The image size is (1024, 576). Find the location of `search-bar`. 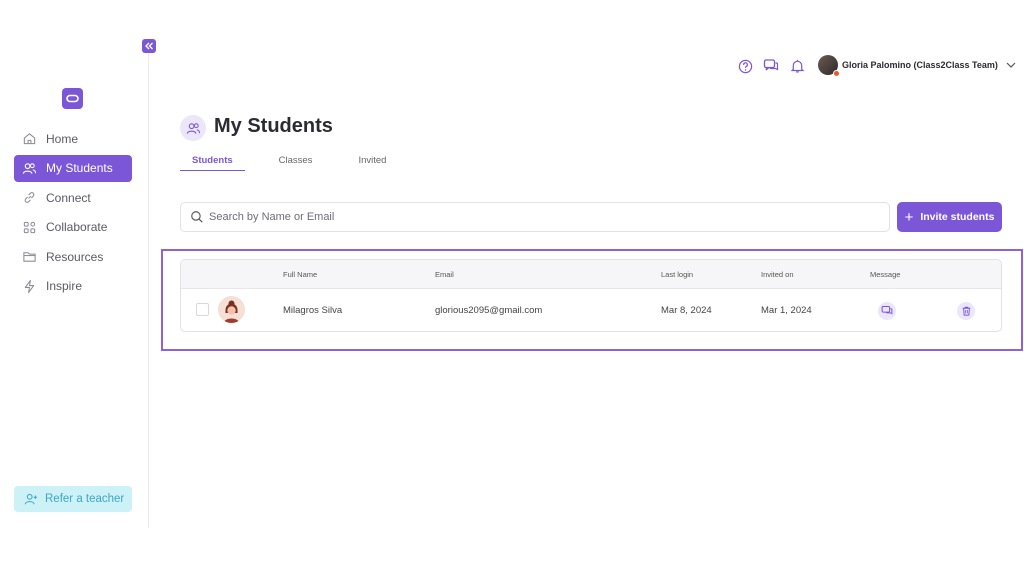

search-bar is located at coordinates (535, 217).